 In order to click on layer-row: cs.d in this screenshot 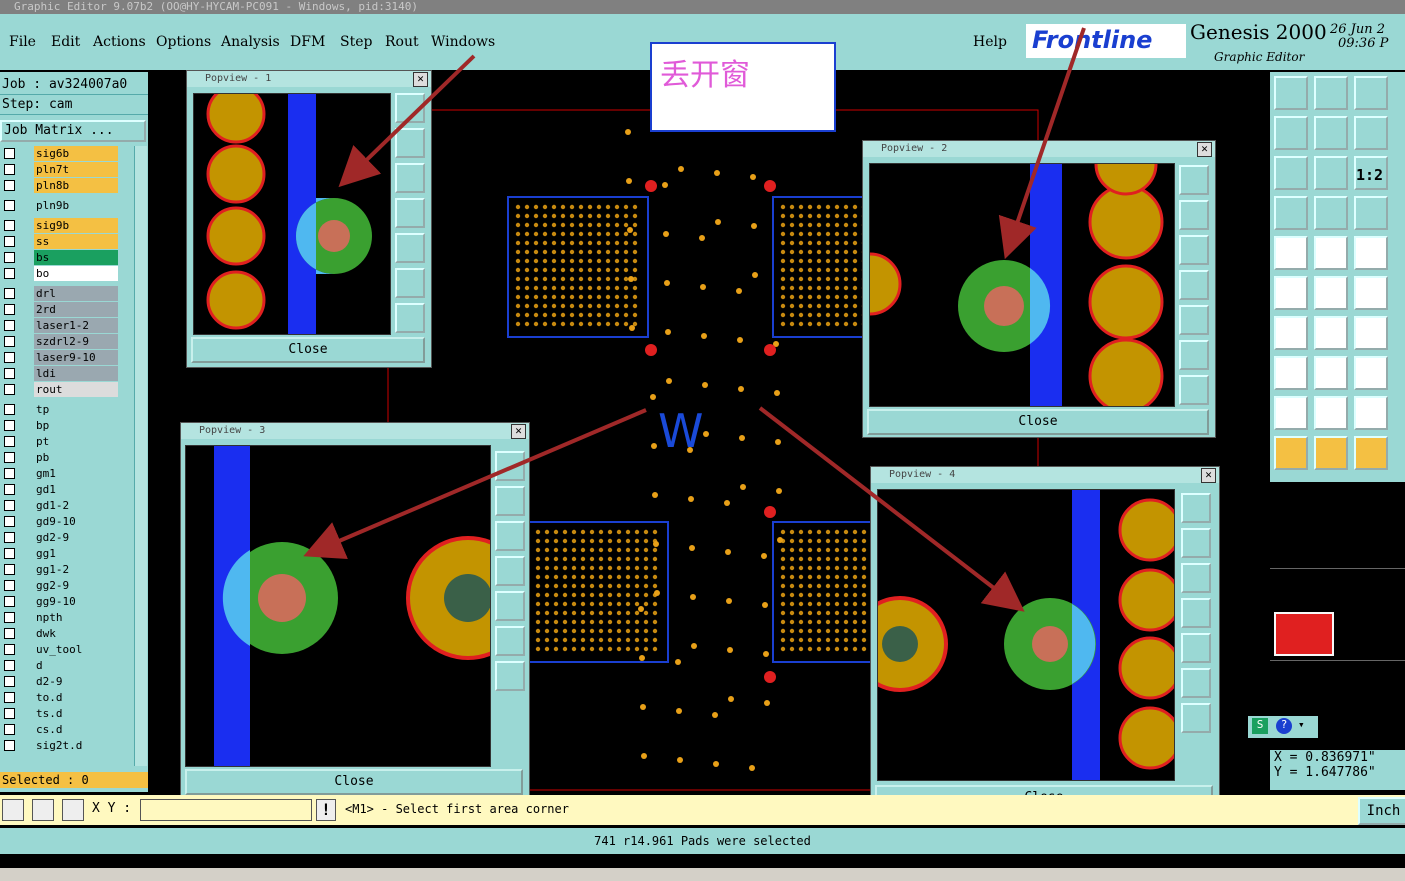, I will do `click(65, 729)`.